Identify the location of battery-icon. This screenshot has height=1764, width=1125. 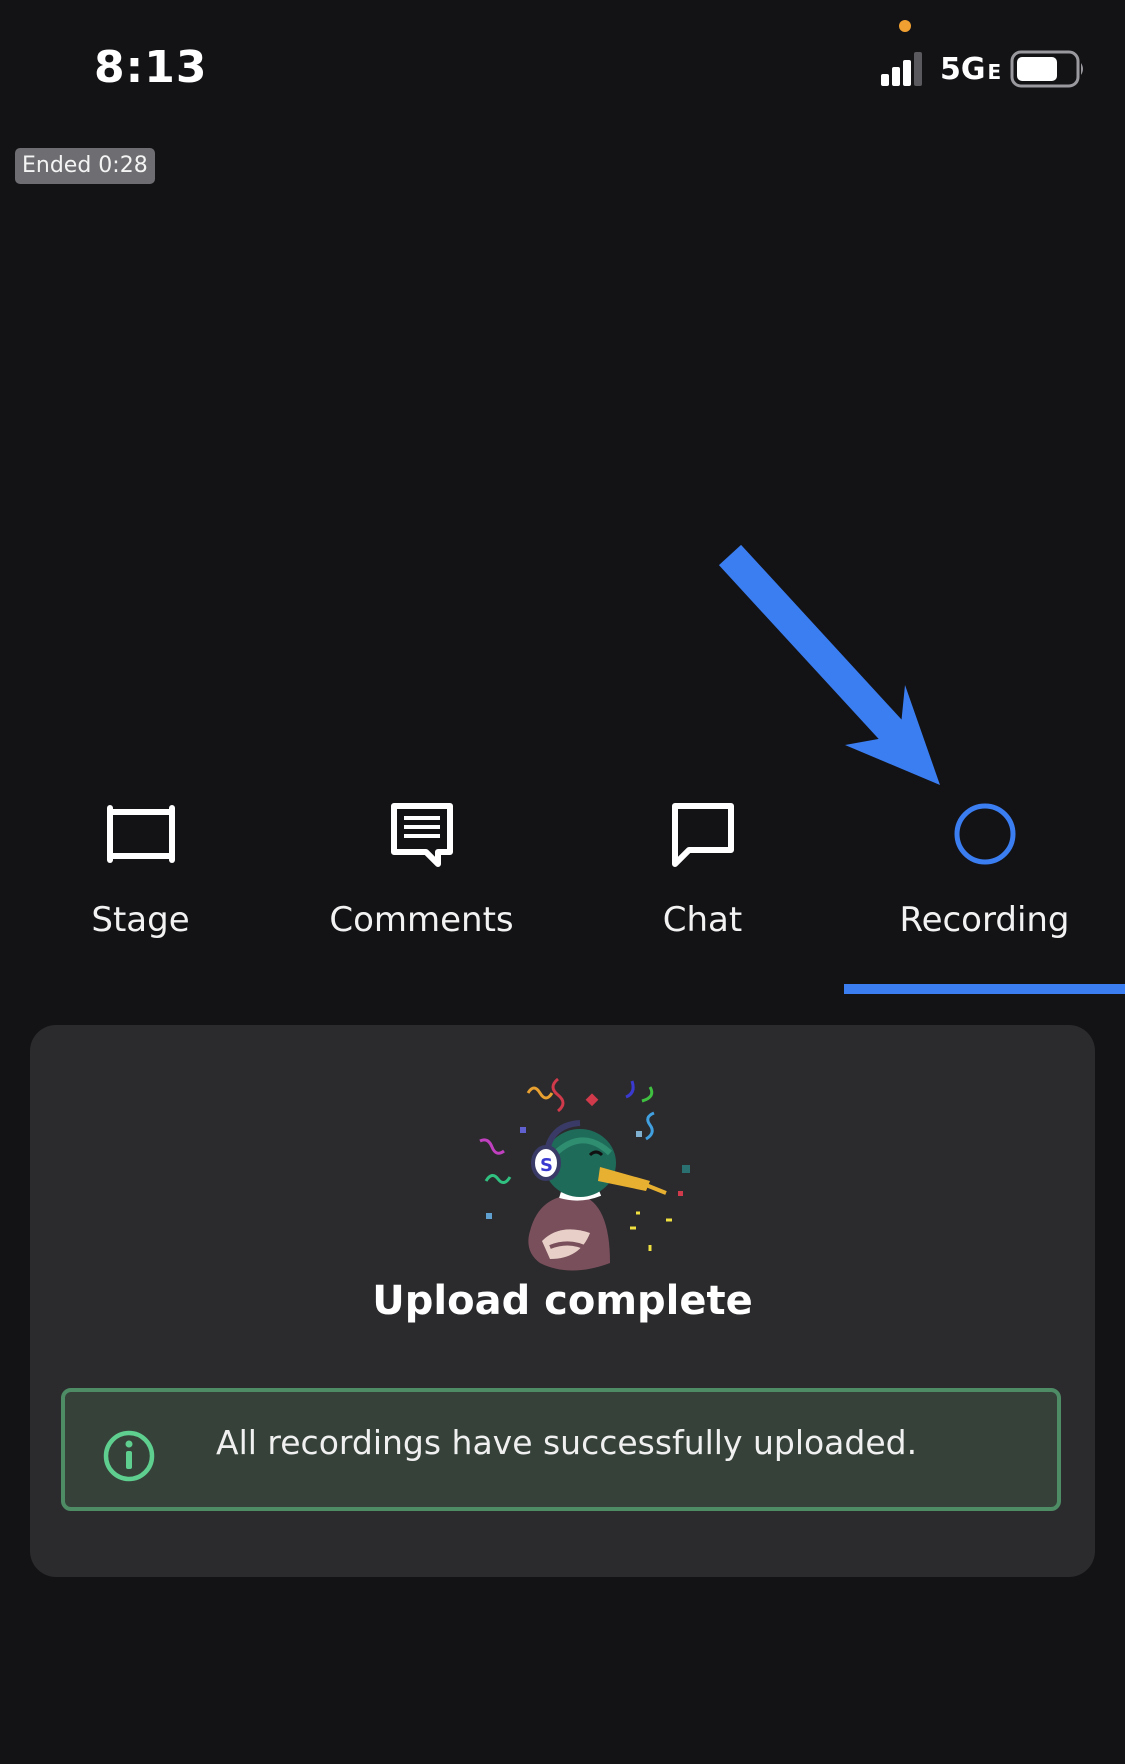
(1046, 69).